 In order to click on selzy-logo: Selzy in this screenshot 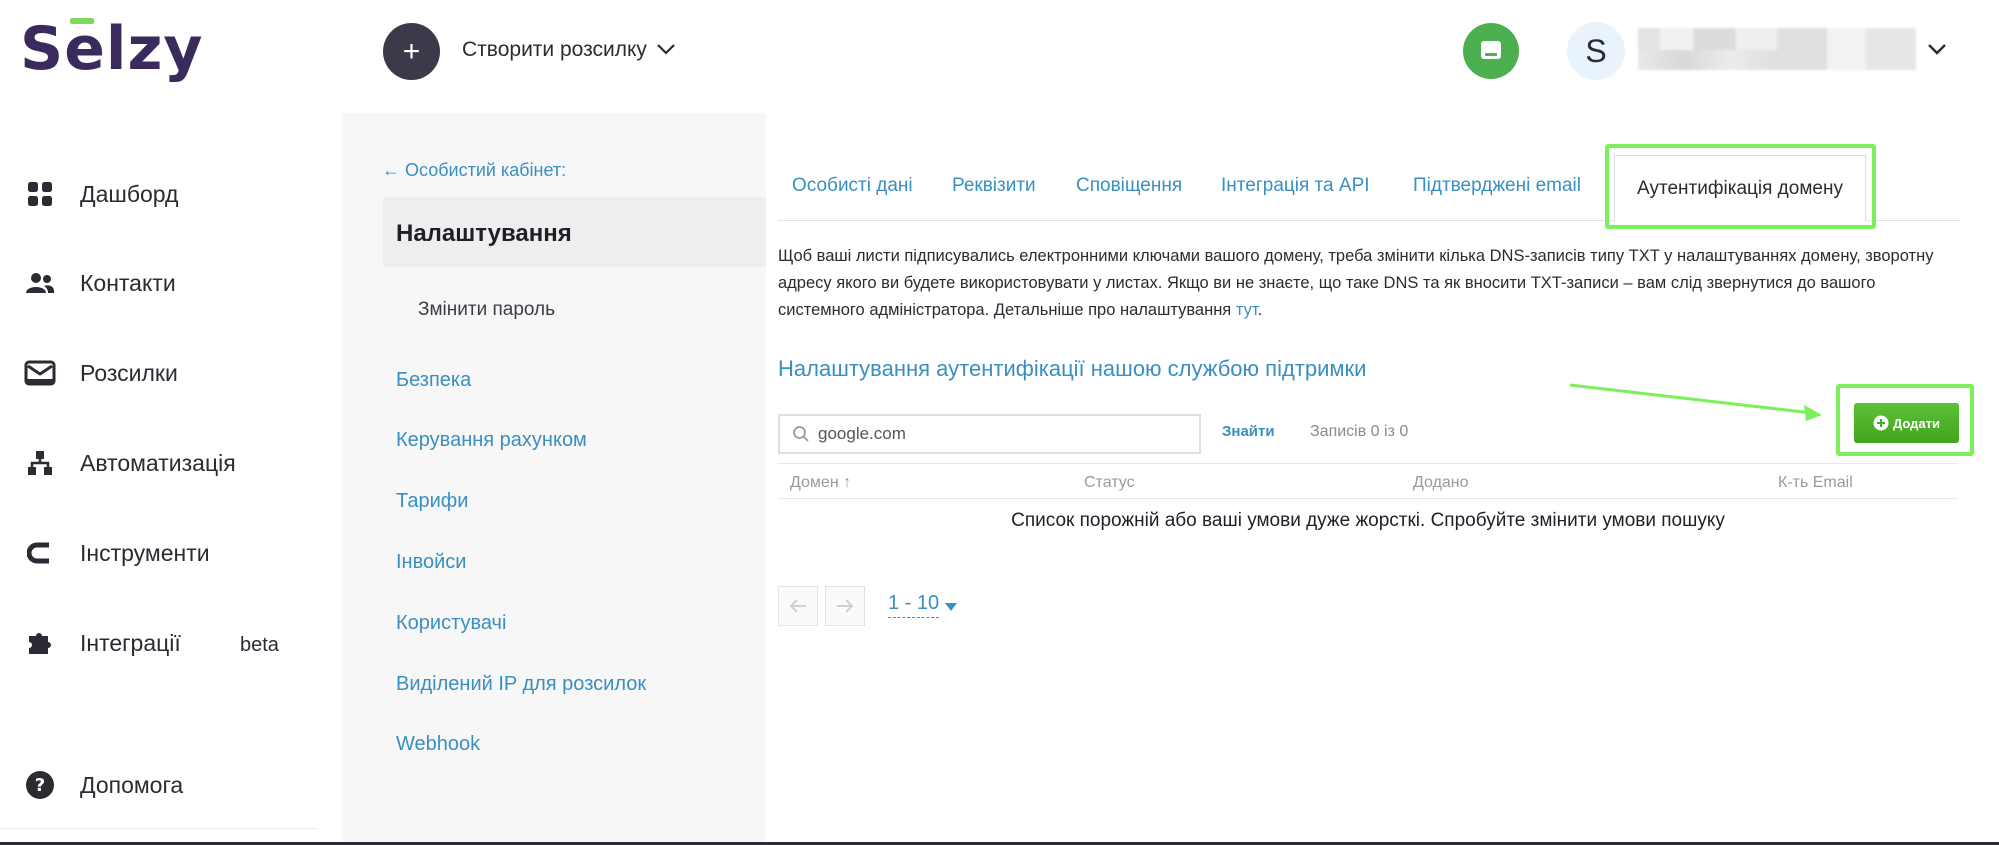, I will do `click(112, 49)`.